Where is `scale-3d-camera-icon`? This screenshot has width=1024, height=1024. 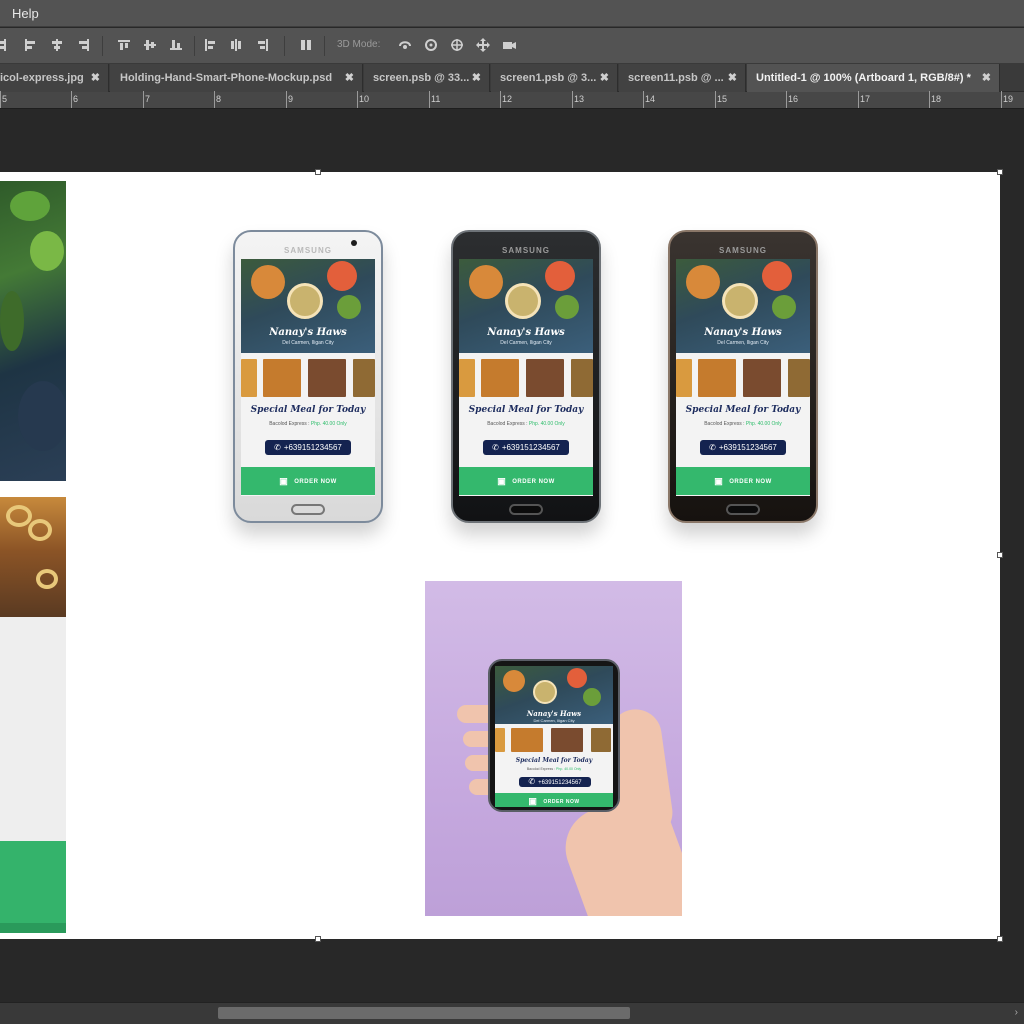 scale-3d-camera-icon is located at coordinates (509, 45).